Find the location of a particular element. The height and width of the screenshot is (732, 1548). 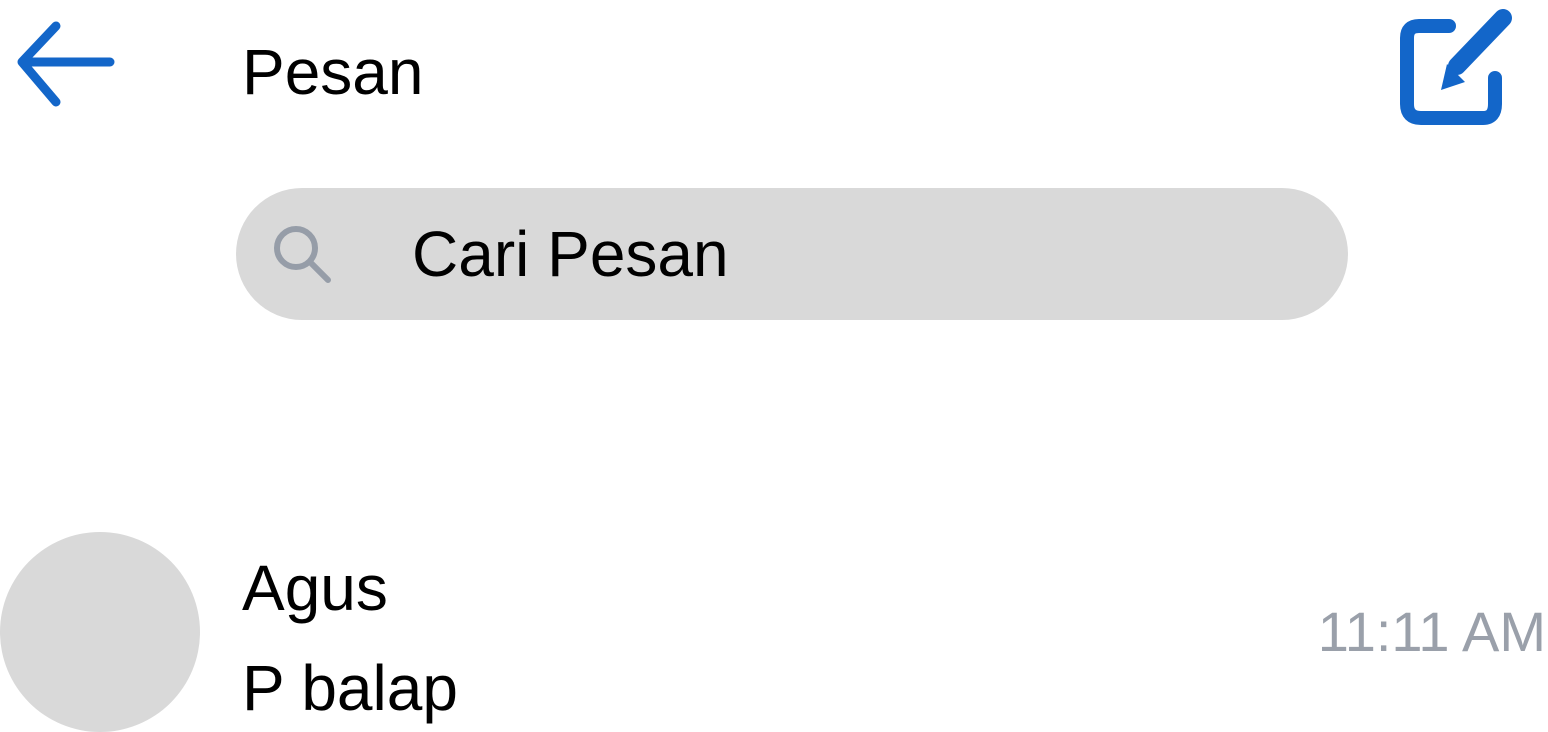

search-icon is located at coordinates (302, 254).